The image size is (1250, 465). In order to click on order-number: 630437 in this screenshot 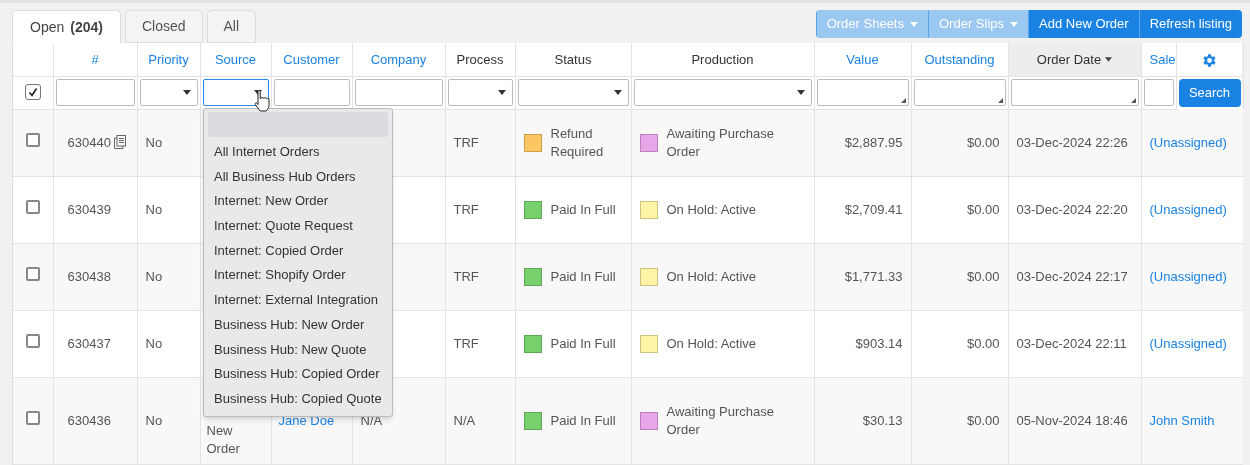, I will do `click(89, 343)`.